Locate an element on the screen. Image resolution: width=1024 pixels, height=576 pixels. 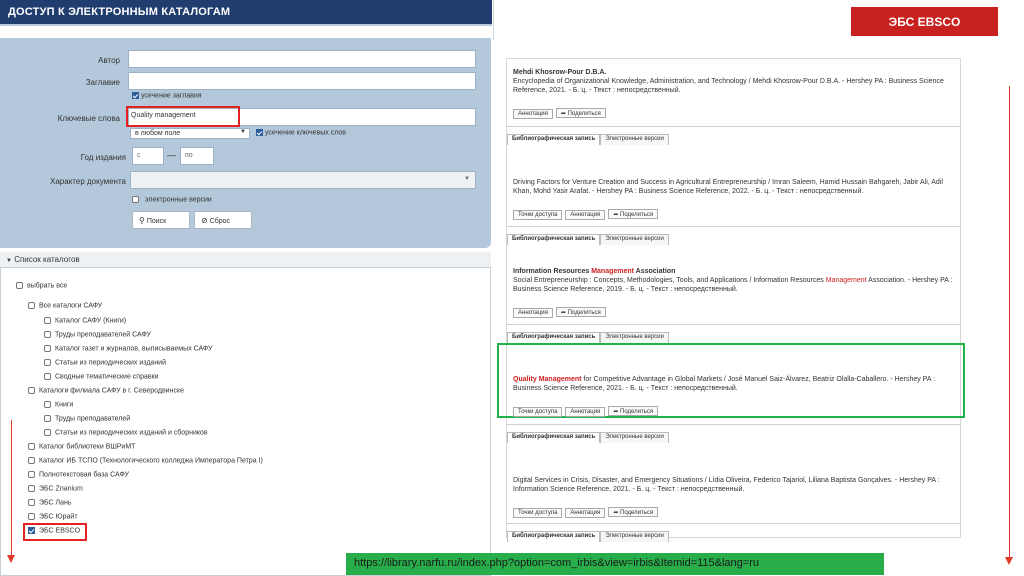
year-label: Год издания is located at coordinates (103, 157).